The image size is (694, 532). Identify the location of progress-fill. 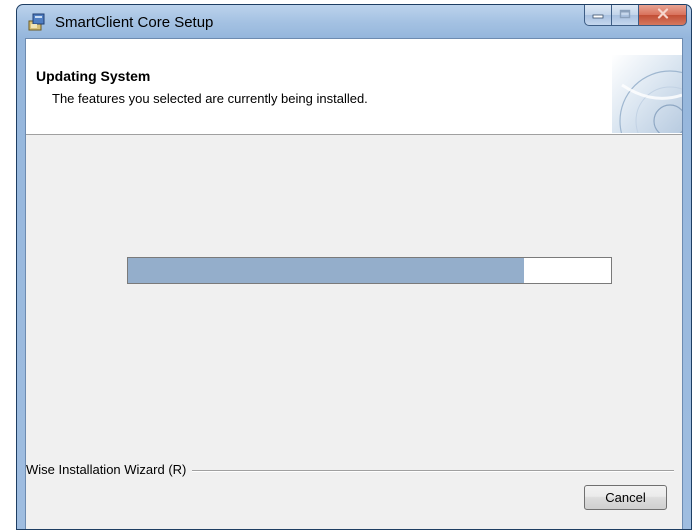
(326, 270).